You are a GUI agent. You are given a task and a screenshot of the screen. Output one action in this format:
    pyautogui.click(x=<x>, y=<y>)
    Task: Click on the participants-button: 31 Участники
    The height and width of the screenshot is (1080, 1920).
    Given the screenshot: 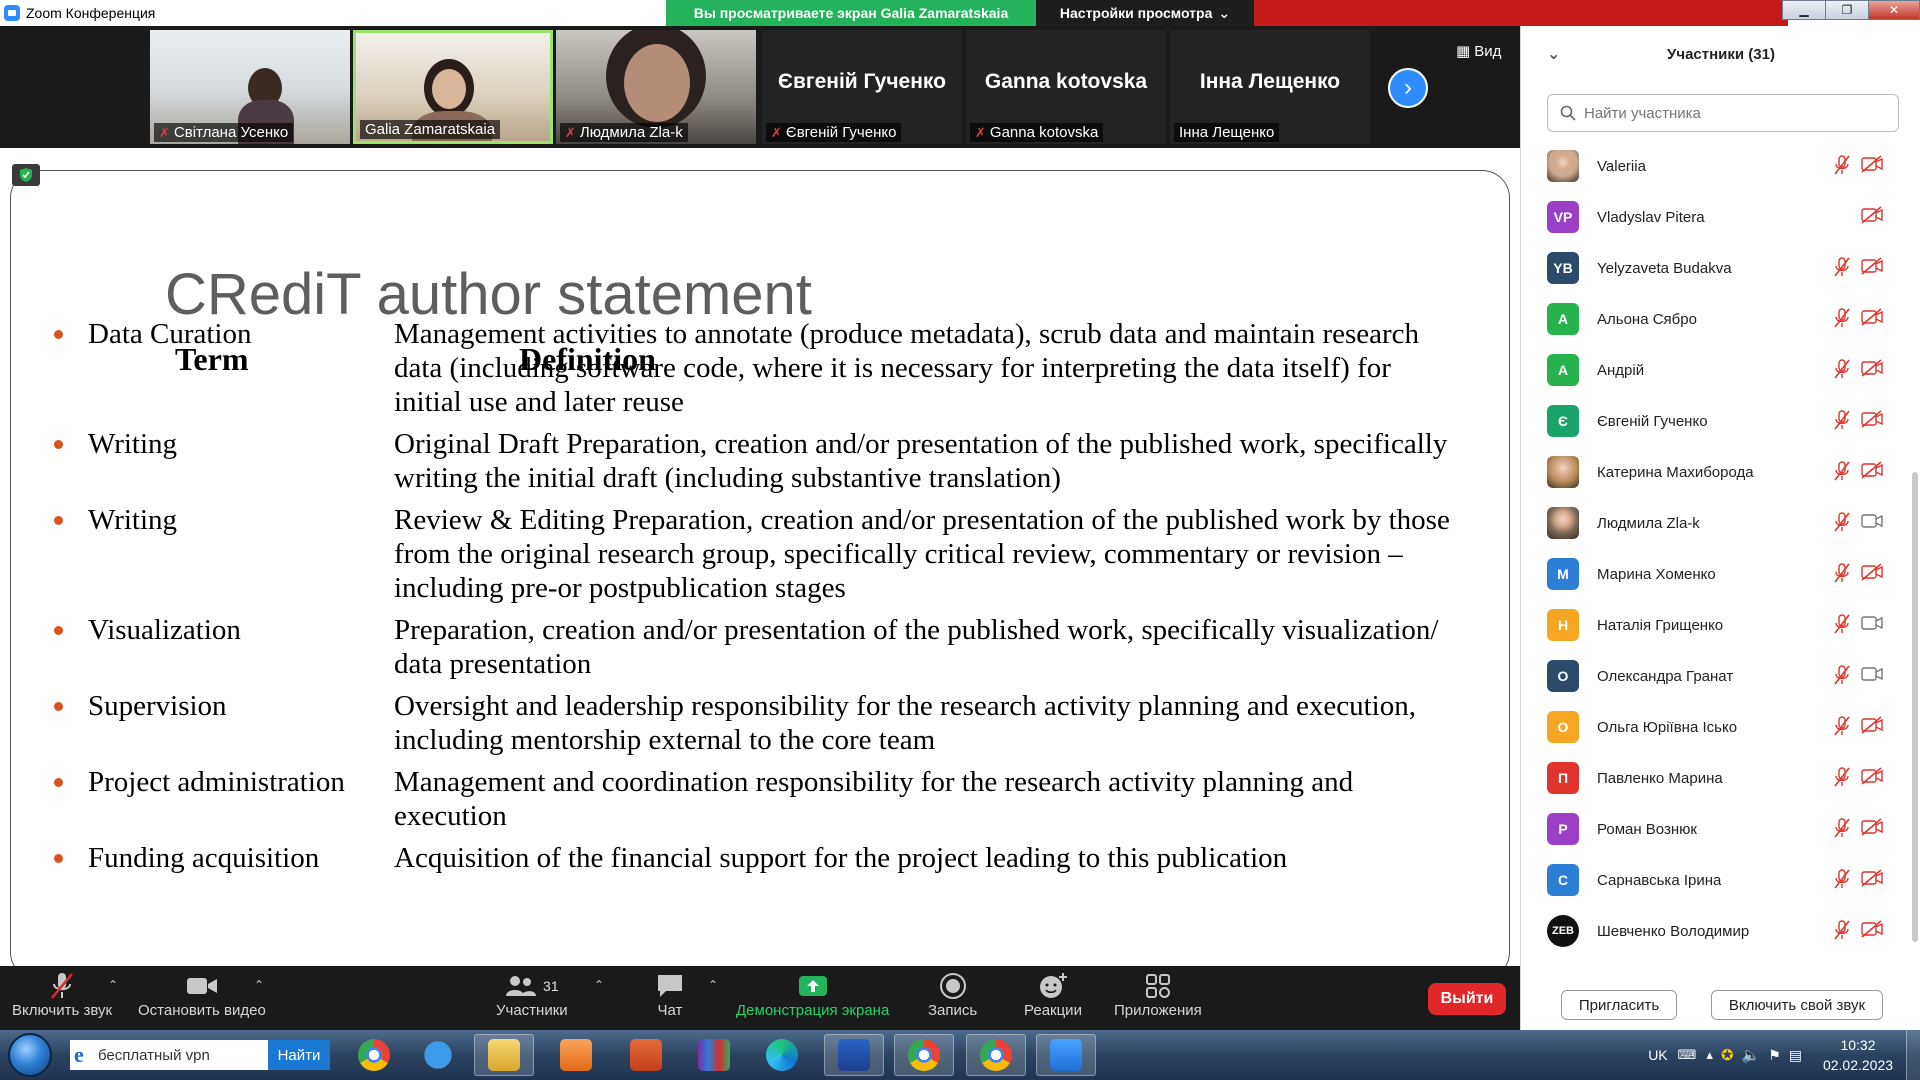 What is the action you would take?
    pyautogui.click(x=532, y=994)
    